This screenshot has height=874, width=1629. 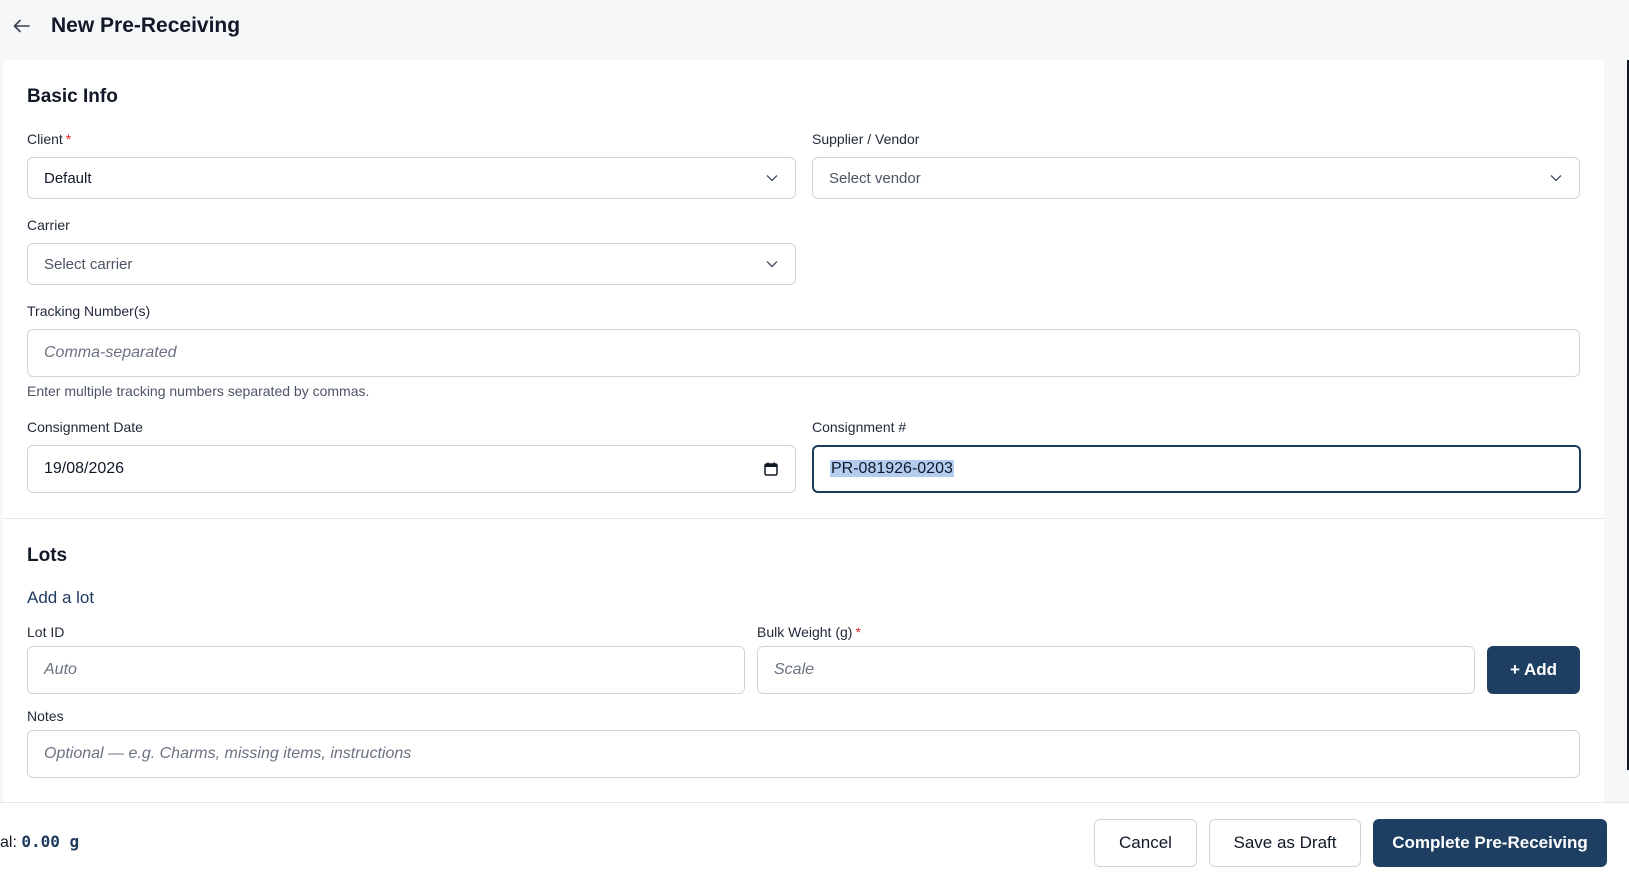 I want to click on consignment-date-label: Consignment Date, so click(x=85, y=427).